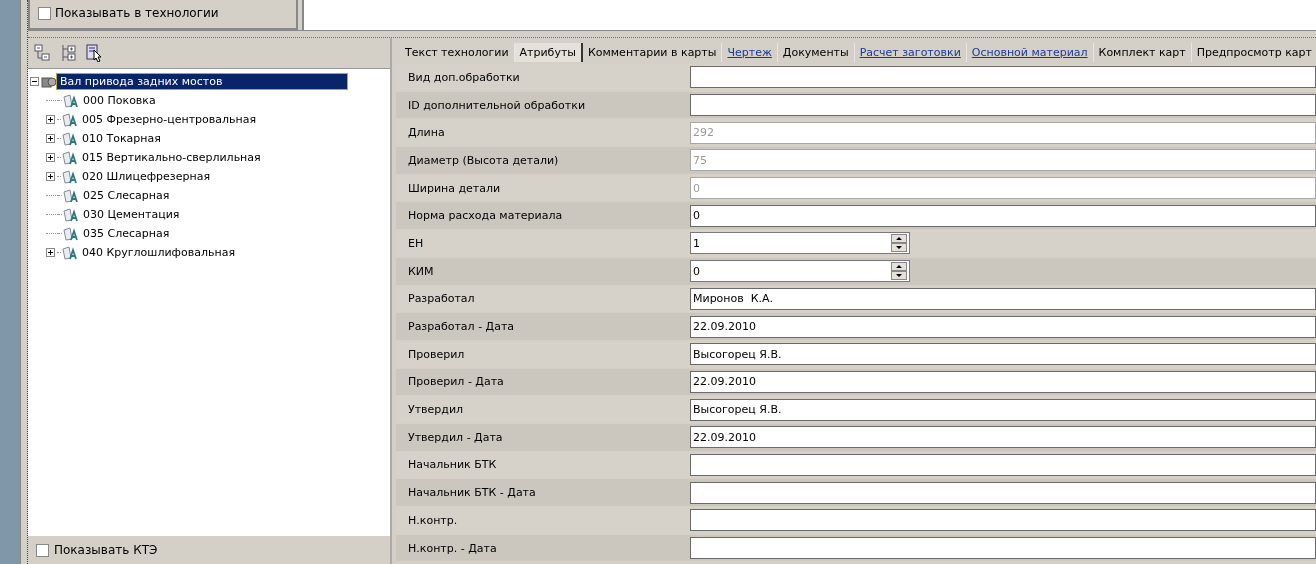 The height and width of the screenshot is (564, 1316). What do you see at coordinates (43, 53) in the screenshot?
I see `collapse-all-icon` at bounding box center [43, 53].